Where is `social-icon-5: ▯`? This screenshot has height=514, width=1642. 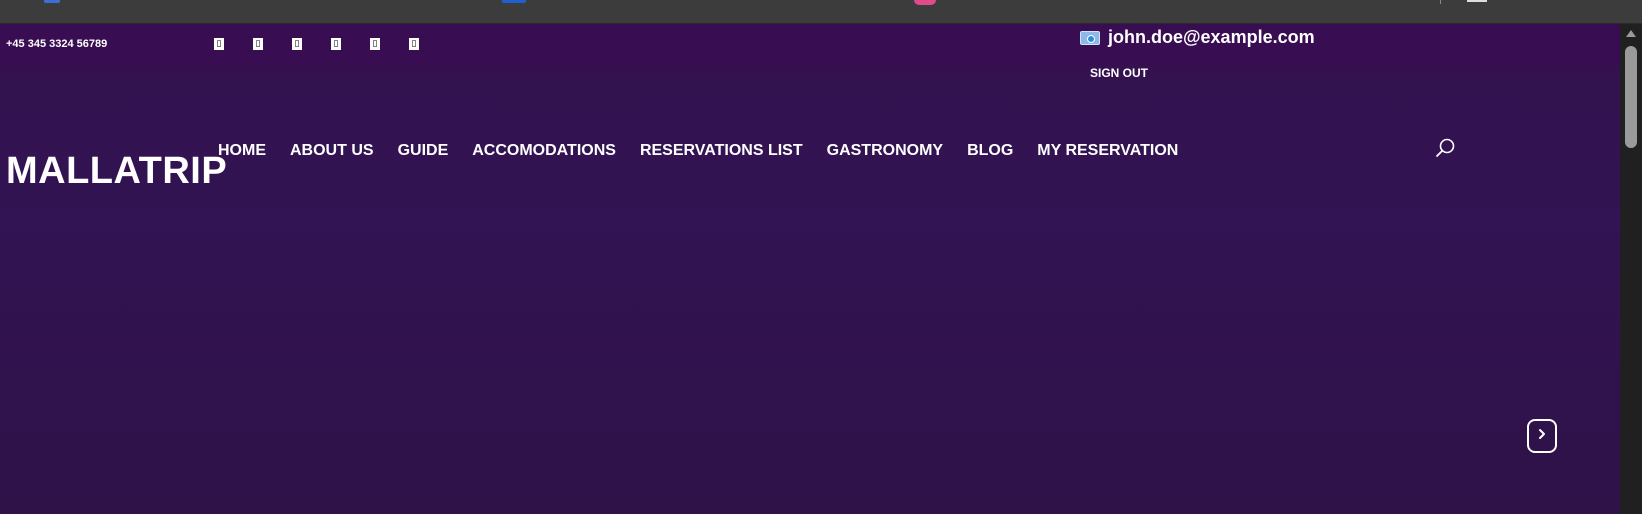
social-icon-5: ▯ is located at coordinates (375, 44).